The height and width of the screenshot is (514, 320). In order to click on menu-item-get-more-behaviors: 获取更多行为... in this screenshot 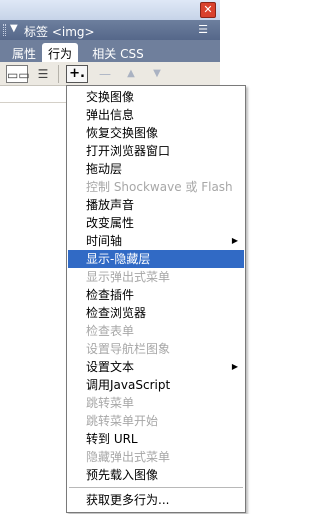, I will do `click(156, 500)`.